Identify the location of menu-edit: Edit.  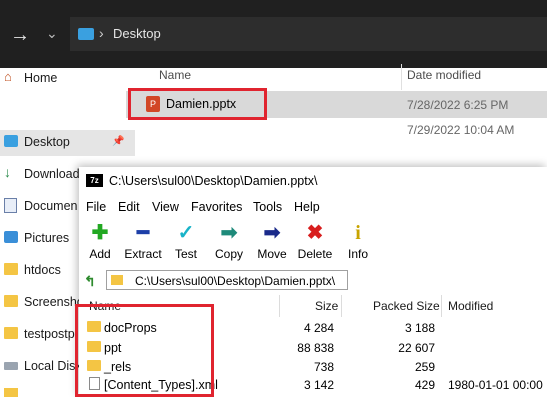
(129, 207).